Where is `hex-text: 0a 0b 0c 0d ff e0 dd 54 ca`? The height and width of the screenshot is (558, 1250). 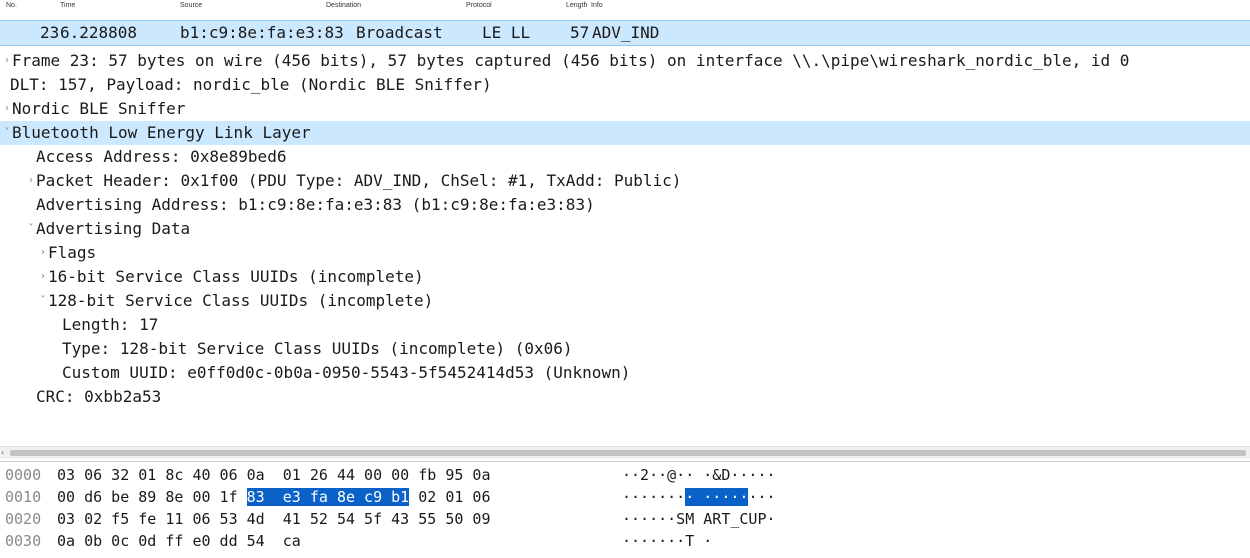 hex-text: 0a 0b 0c 0d ff e0 dd 54 ca is located at coordinates (179, 541).